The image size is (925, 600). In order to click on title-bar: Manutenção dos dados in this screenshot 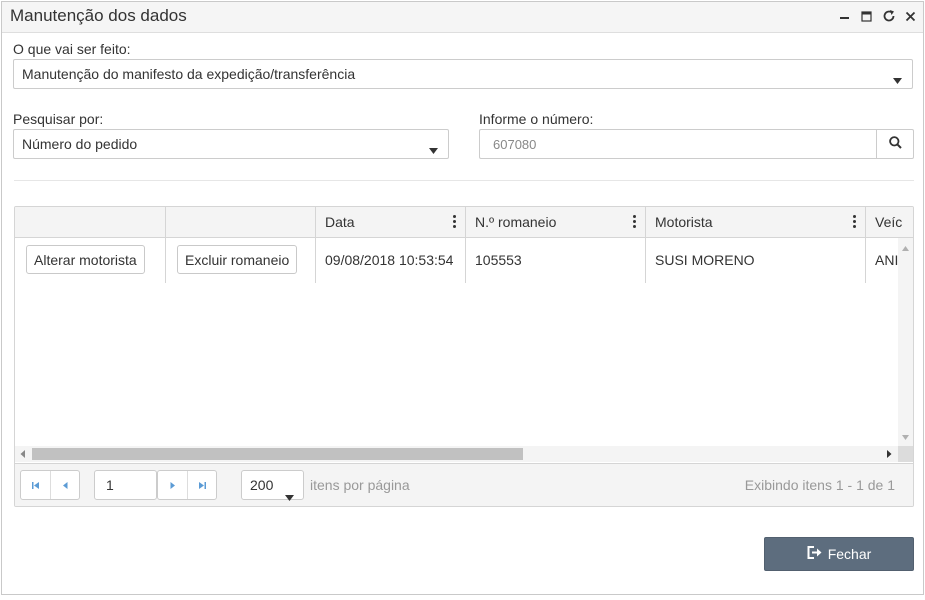, I will do `click(462, 17)`.